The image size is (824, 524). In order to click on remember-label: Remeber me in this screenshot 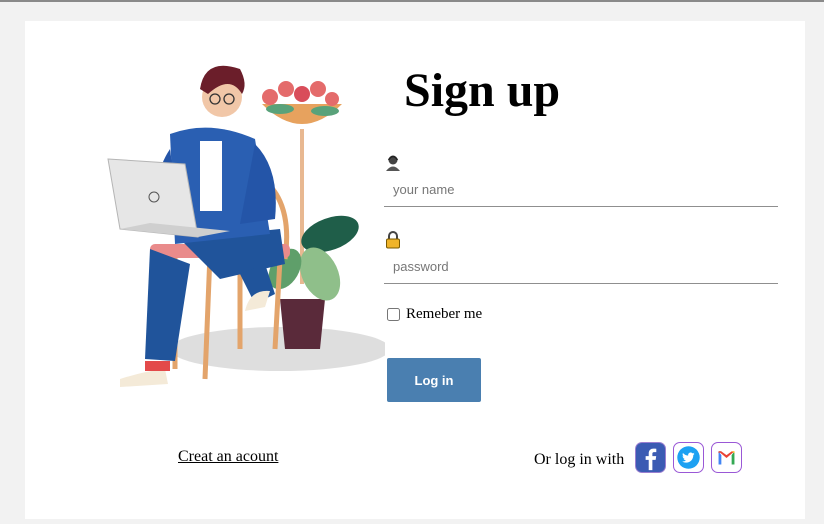, I will do `click(444, 314)`.